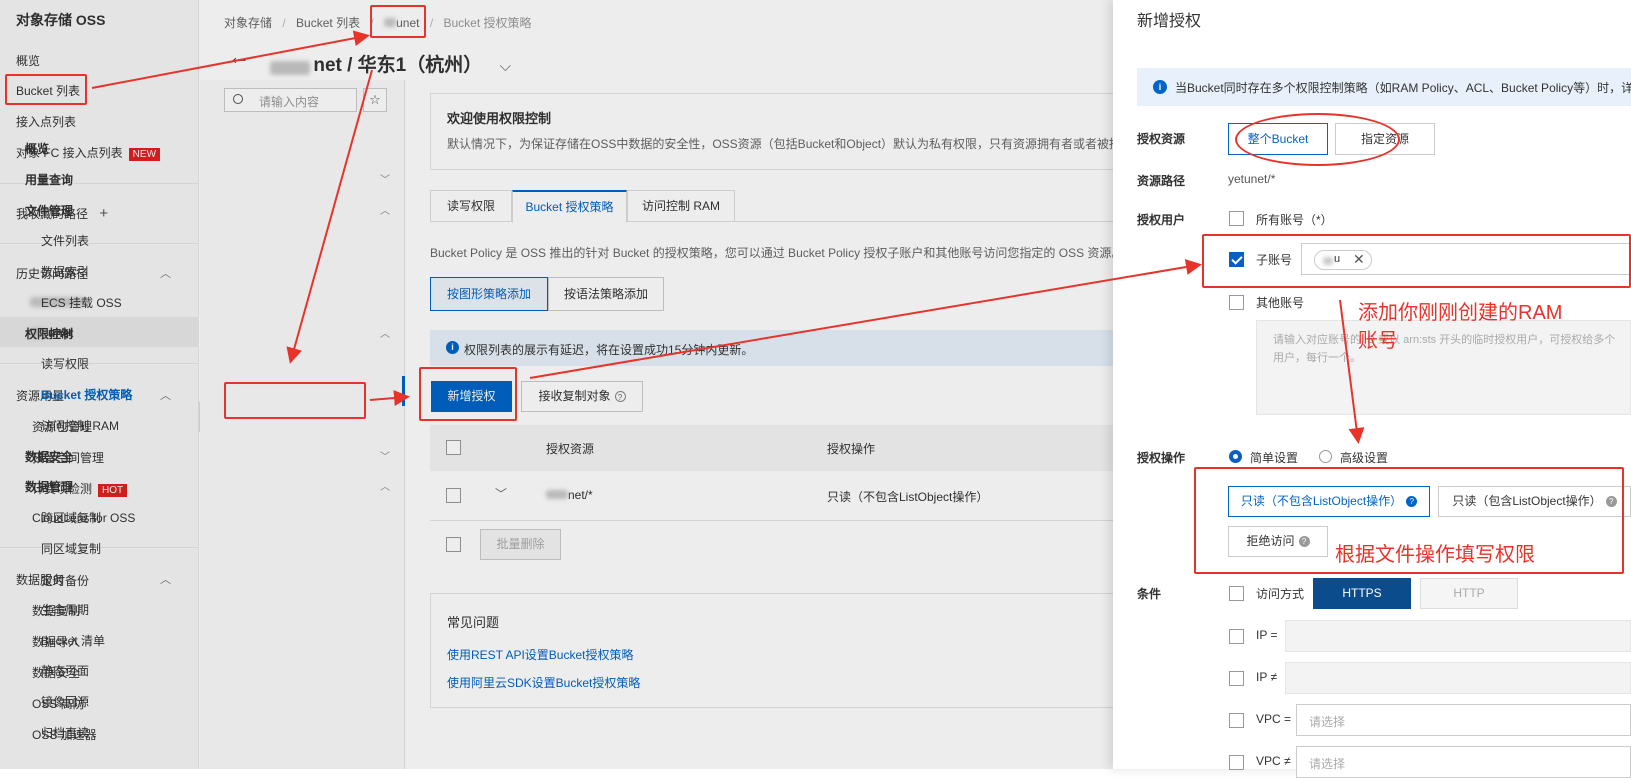 The image size is (1631, 778). What do you see at coordinates (1236, 762) in the screenshot?
I see `vpc-ne-checkbox` at bounding box center [1236, 762].